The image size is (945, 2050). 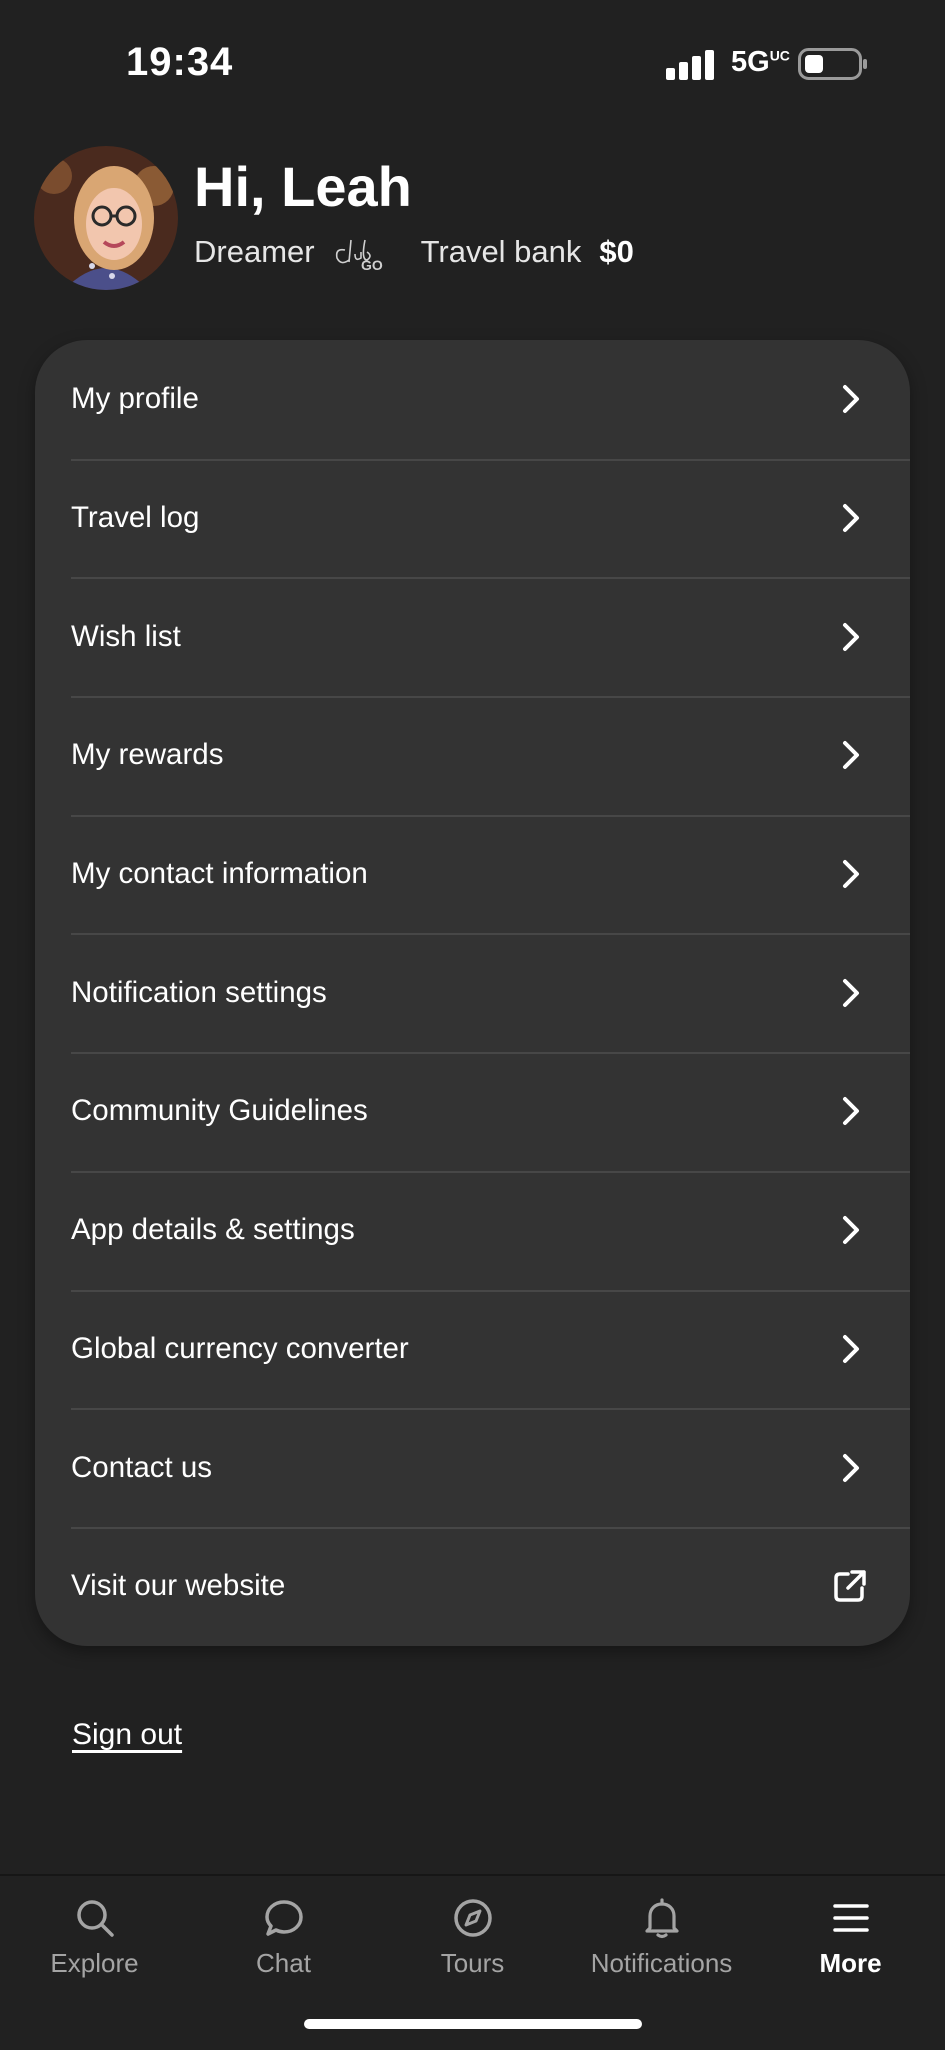 I want to click on home-indicator, so click(x=473, y=2024).